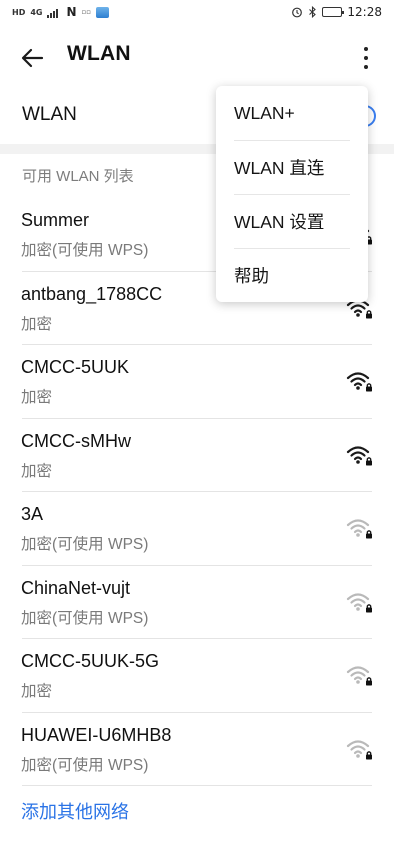 This screenshot has height=868, width=394. I want to click on available-networks-header: 可用 WLAN 列表, so click(78, 176).